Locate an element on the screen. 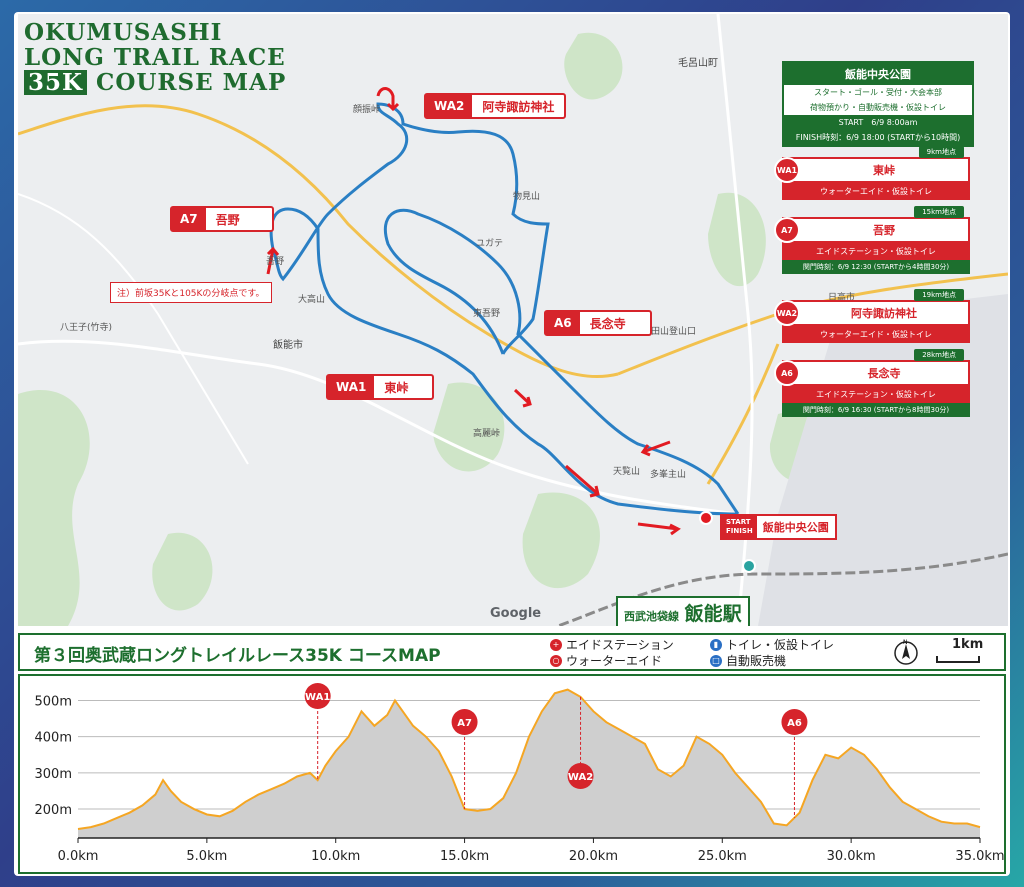 This screenshot has width=1024, height=887. x-tick-label: 30.0km is located at coordinates (851, 856).